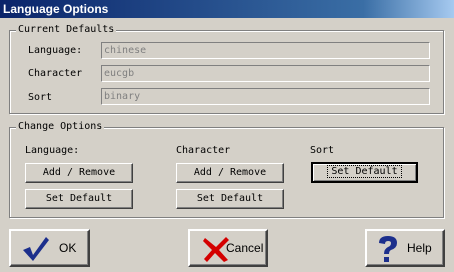  What do you see at coordinates (68, 248) in the screenshot?
I see `ok-label: OK` at bounding box center [68, 248].